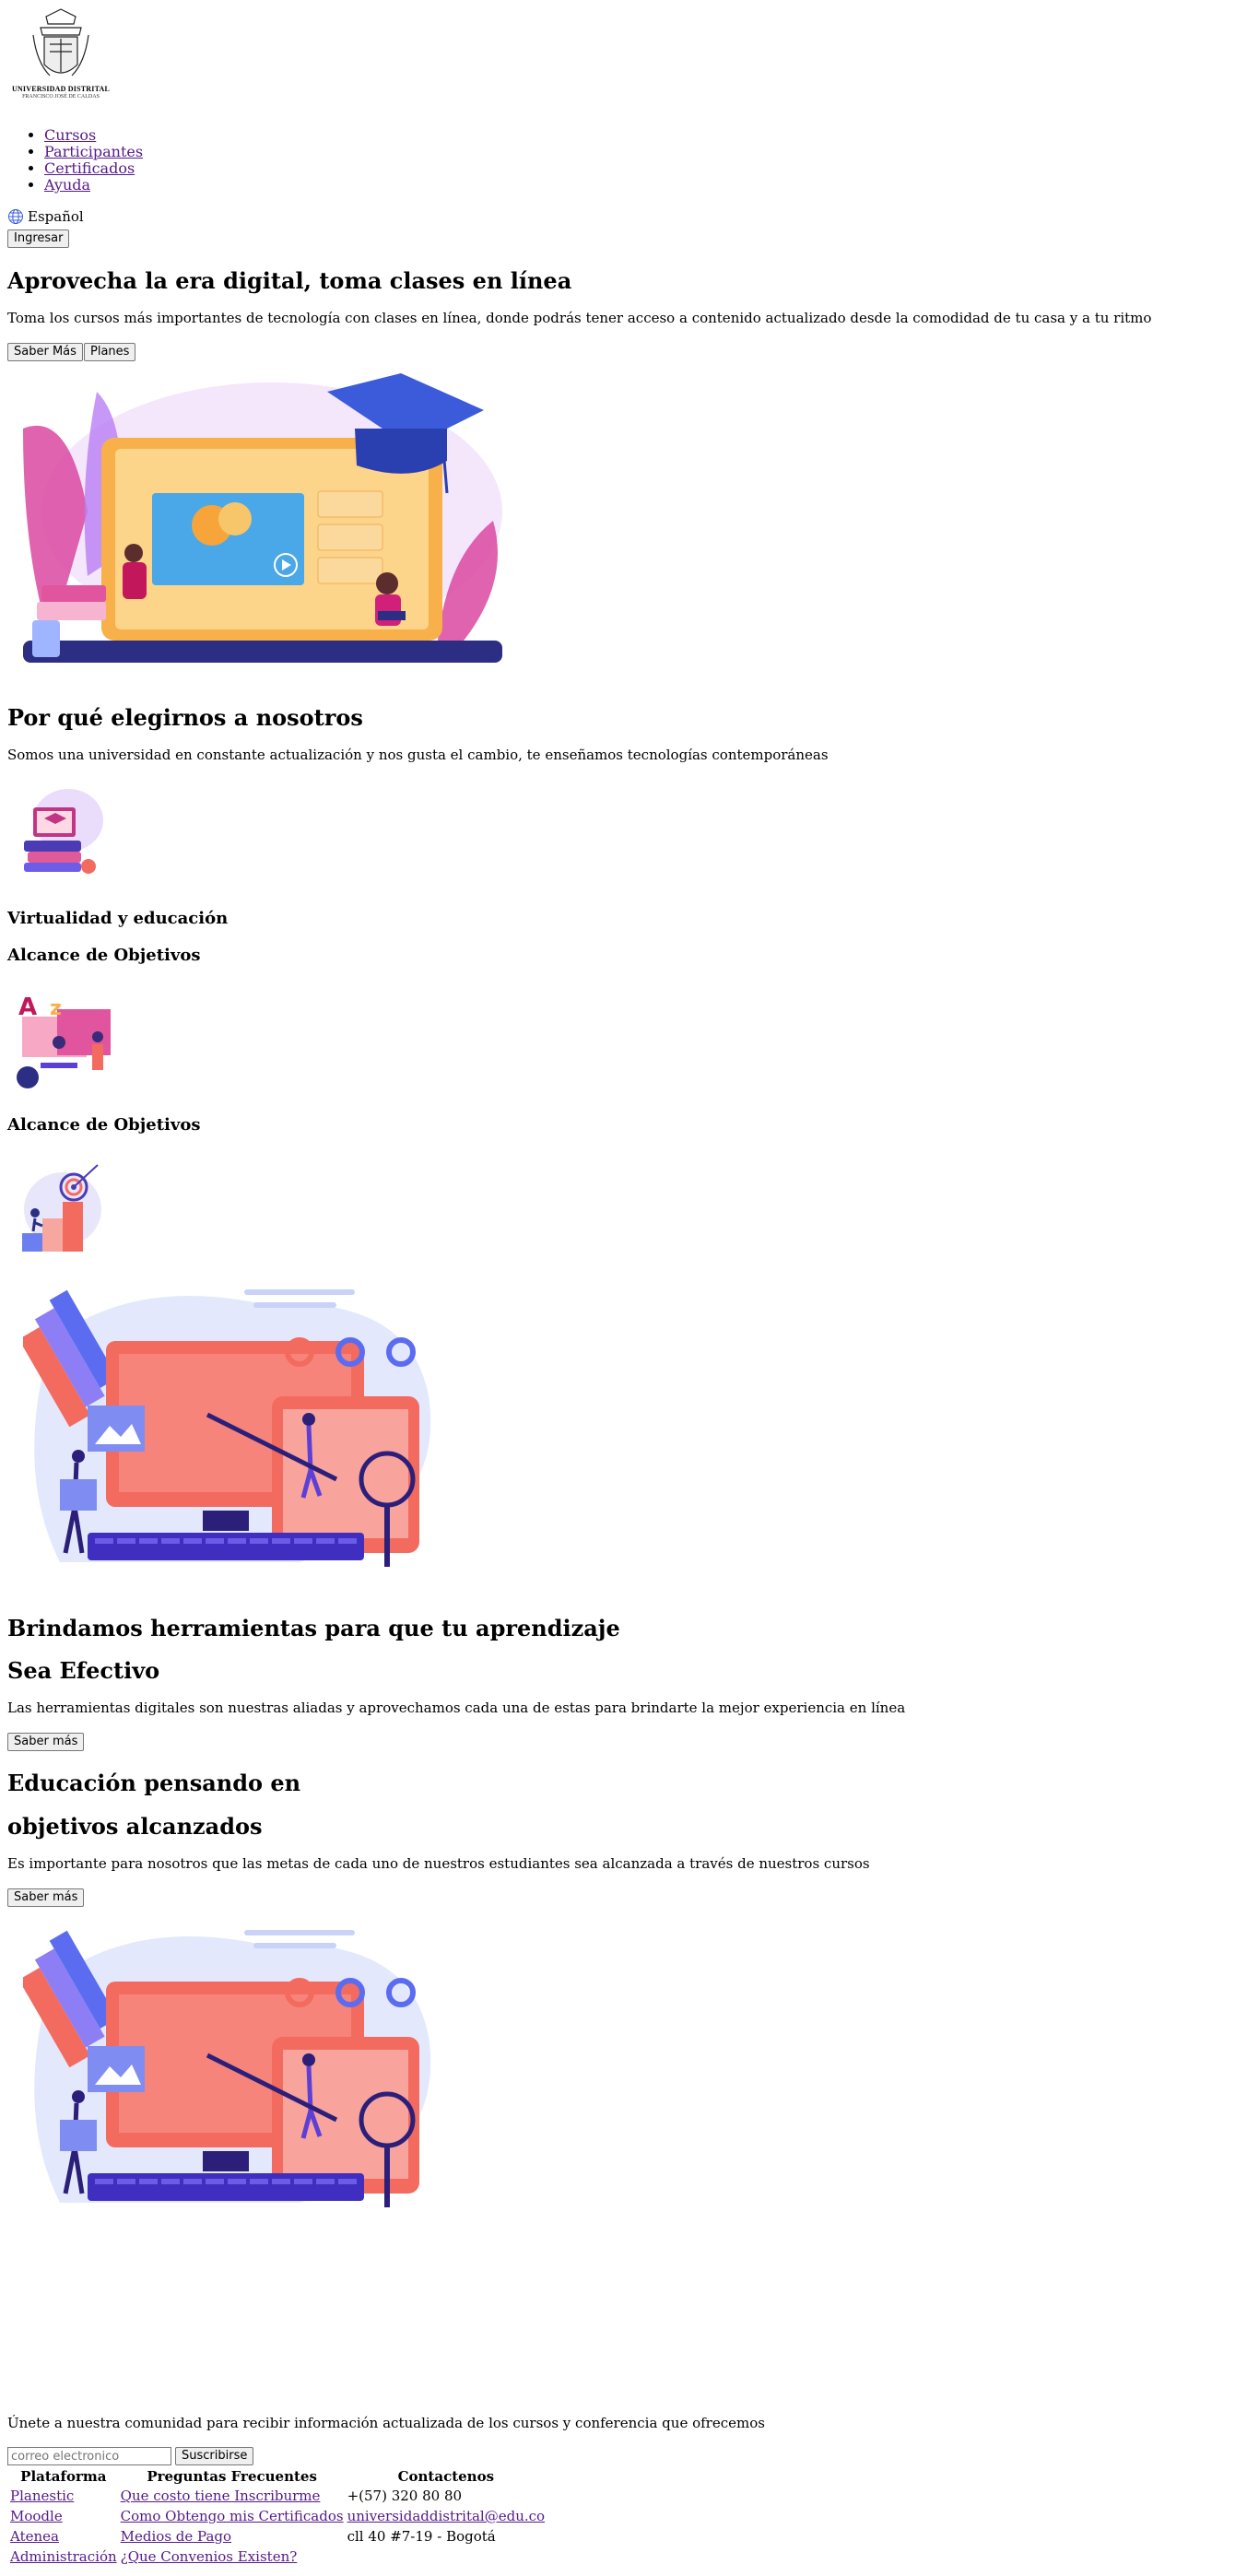 This screenshot has height=2576, width=1259. What do you see at coordinates (46, 1742) in the screenshot?
I see `tools-more-button: Saber más` at bounding box center [46, 1742].